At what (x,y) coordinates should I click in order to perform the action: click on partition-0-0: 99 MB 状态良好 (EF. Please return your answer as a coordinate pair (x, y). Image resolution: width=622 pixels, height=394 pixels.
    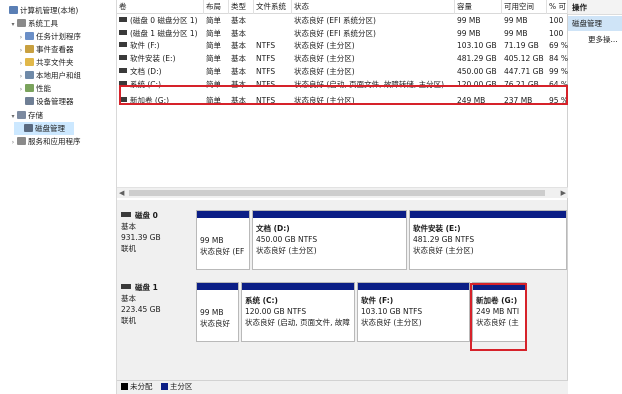
    Looking at the image, I should click on (223, 240).